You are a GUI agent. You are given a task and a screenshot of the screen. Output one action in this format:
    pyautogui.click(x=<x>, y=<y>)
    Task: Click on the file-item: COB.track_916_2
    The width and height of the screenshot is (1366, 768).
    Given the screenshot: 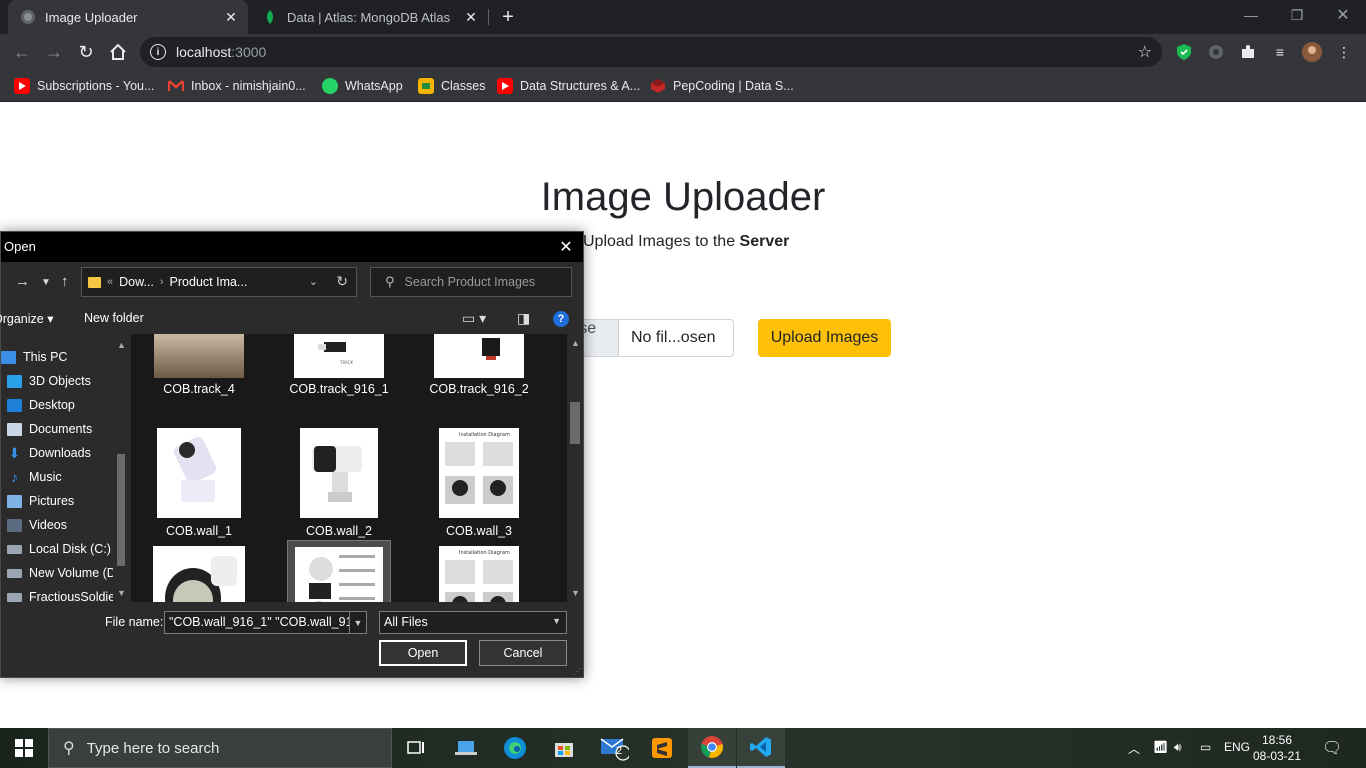 What is the action you would take?
    pyautogui.click(x=479, y=384)
    